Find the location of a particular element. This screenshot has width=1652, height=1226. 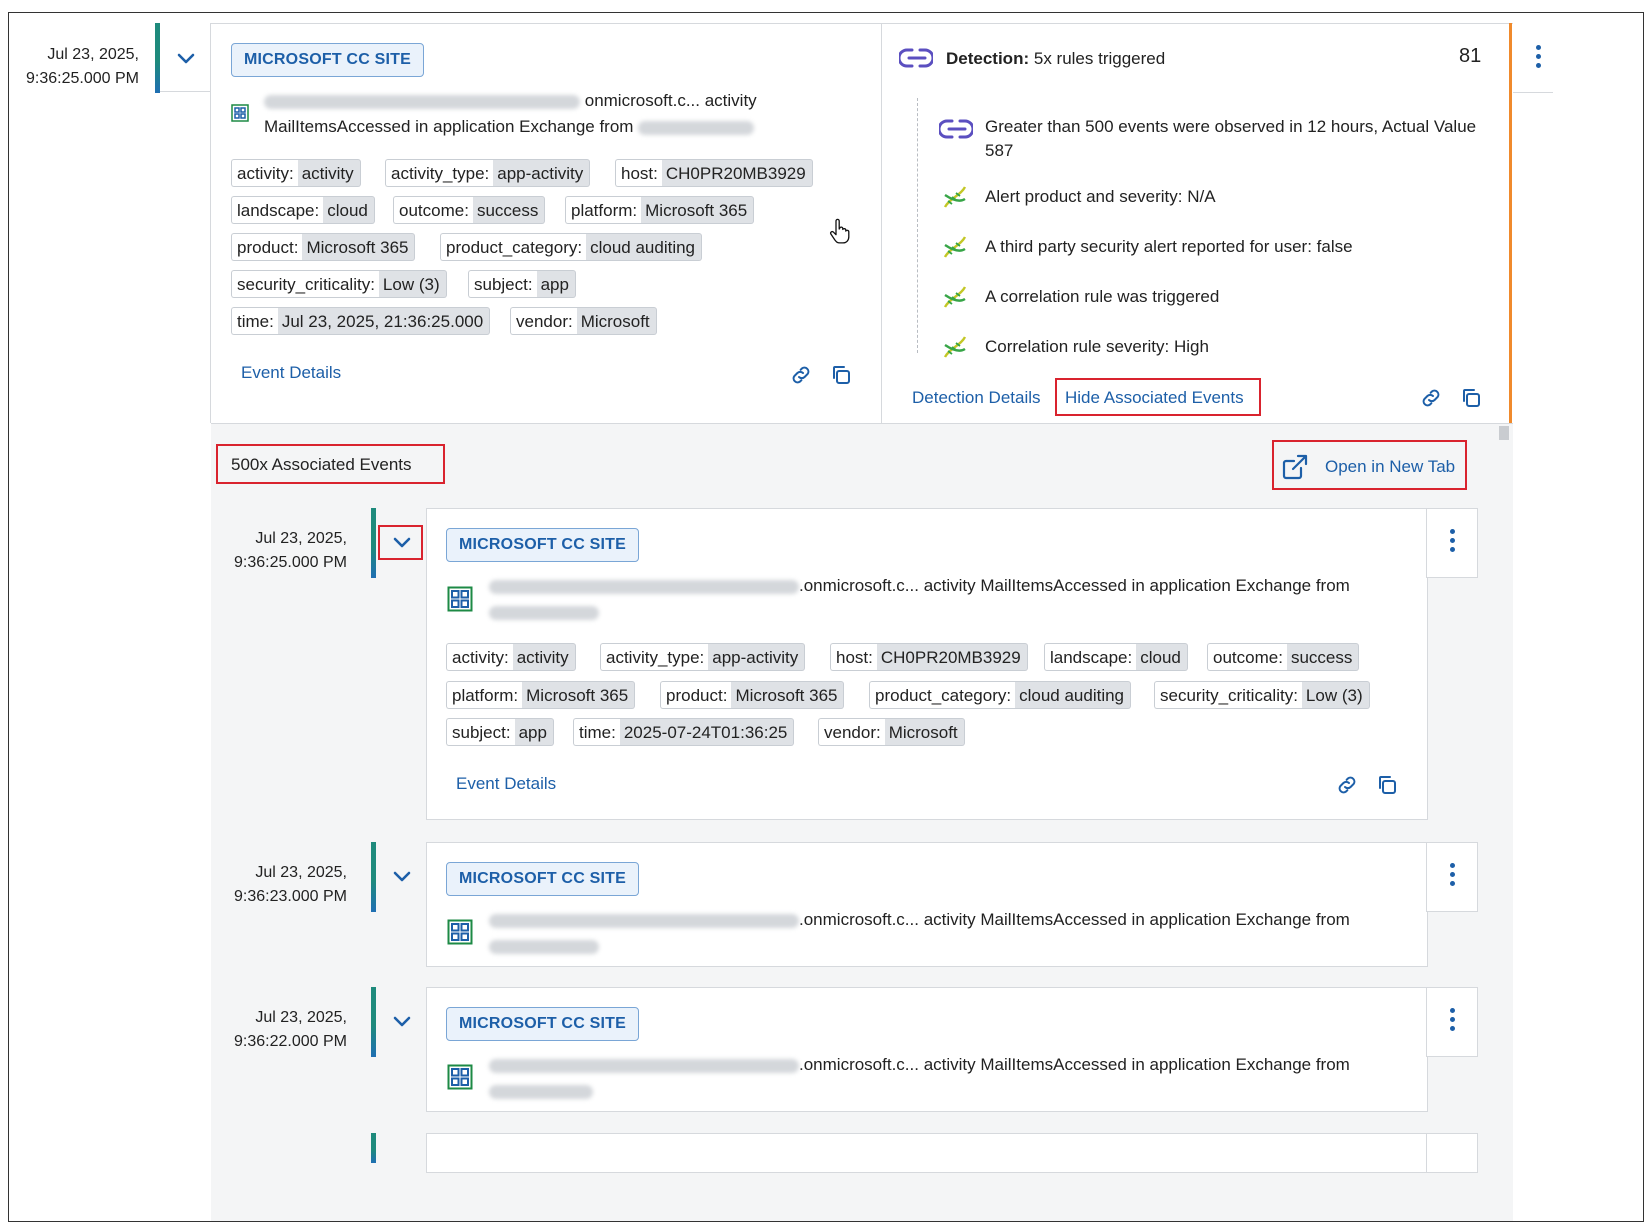

hand-cursor-icon is located at coordinates (840, 231).